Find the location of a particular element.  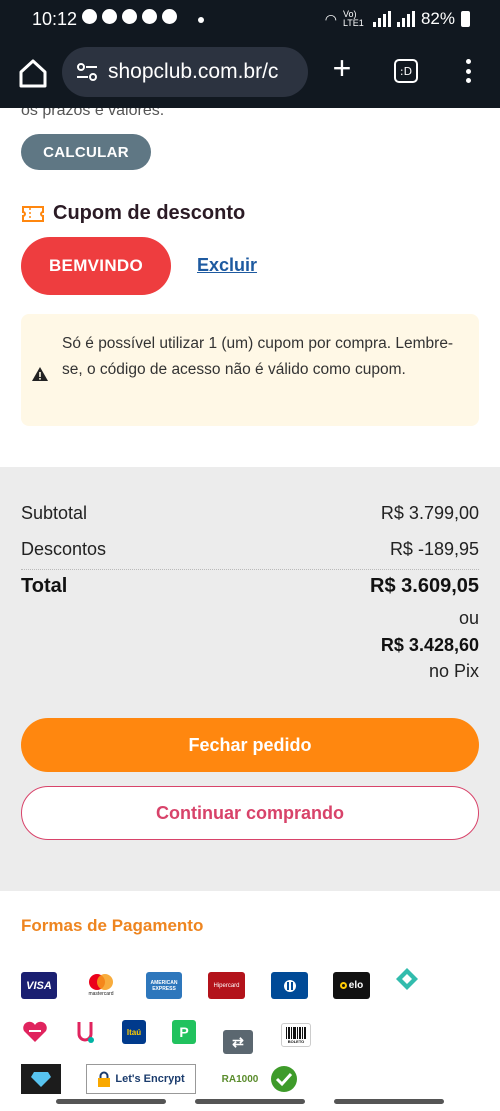

discount-label: Descontos is located at coordinates (64, 549).